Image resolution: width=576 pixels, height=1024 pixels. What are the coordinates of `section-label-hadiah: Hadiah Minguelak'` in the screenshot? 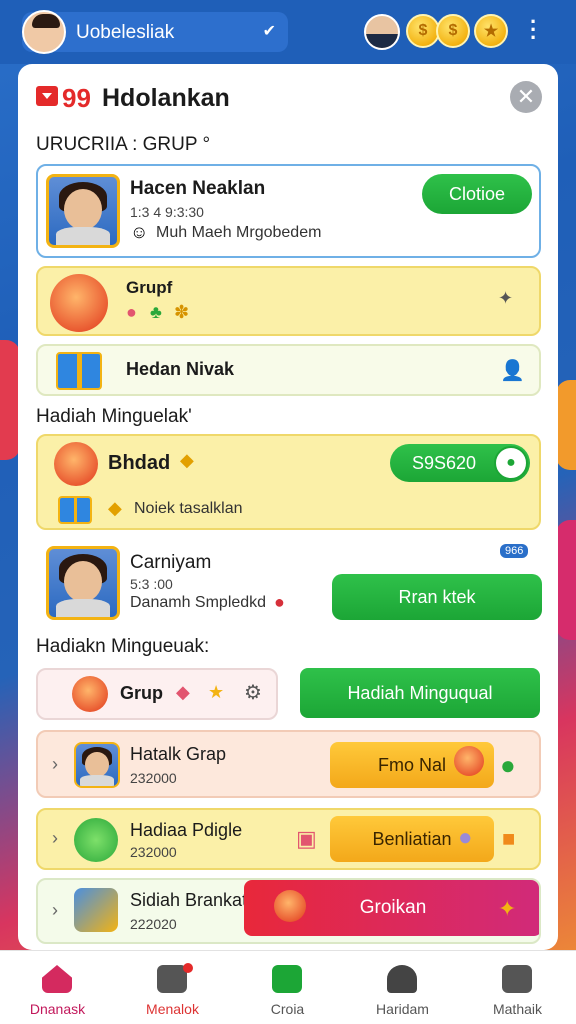 It's located at (114, 416).